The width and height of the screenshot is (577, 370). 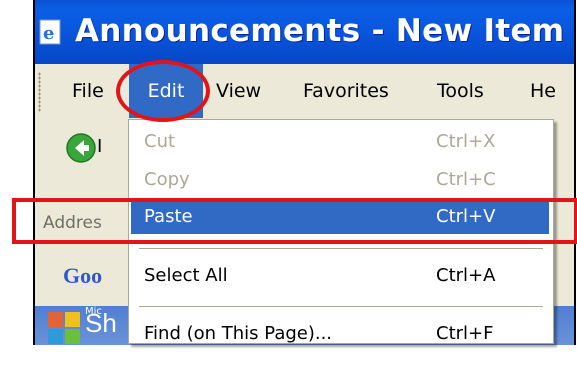 What do you see at coordinates (100, 146) in the screenshot?
I see `back-button-label: I` at bounding box center [100, 146].